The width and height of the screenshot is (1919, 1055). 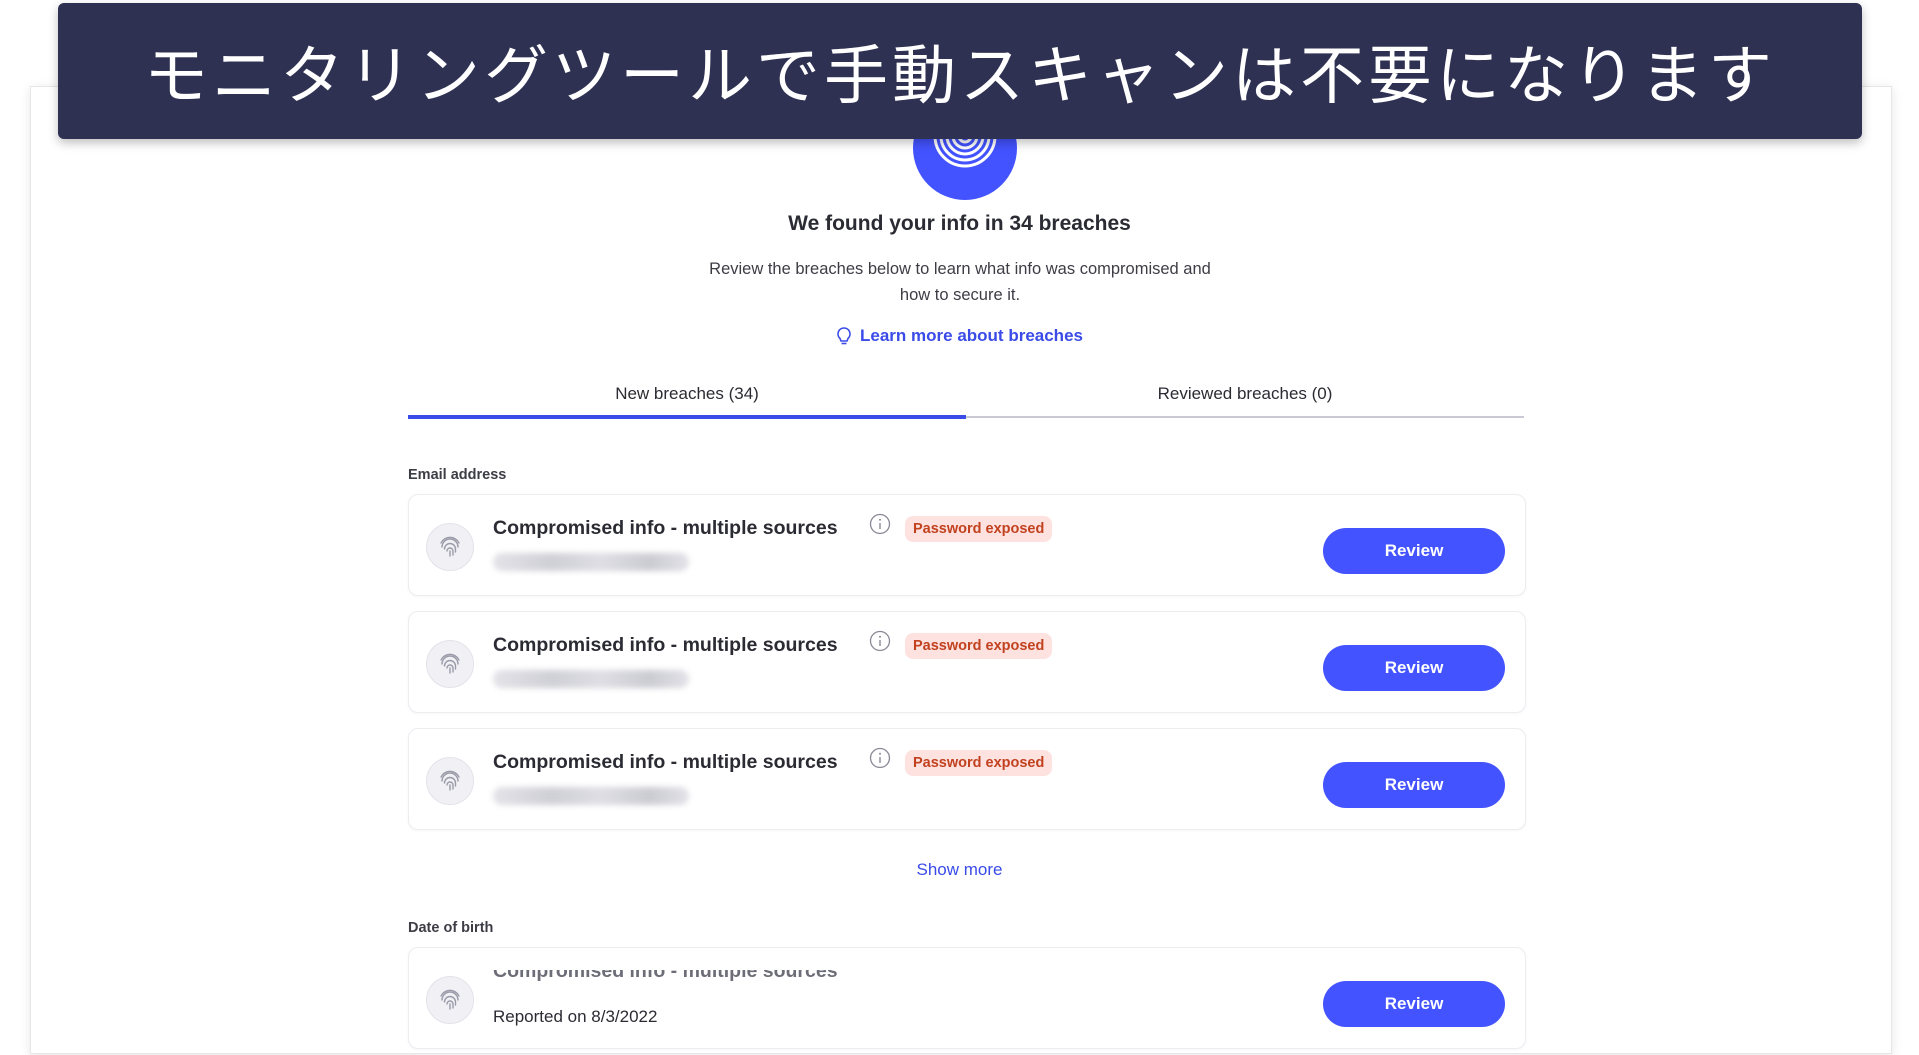 I want to click on breach-tabs: New breaches (34) Reviewed breaches (0), so click(x=966, y=398).